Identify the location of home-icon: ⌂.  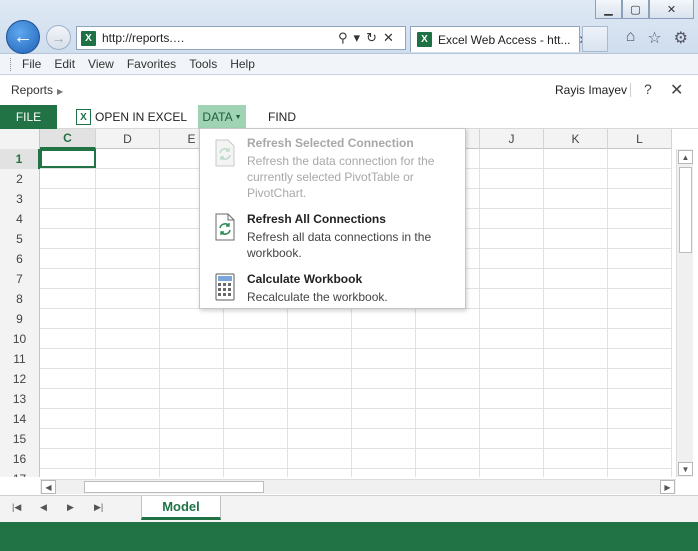
(631, 38).